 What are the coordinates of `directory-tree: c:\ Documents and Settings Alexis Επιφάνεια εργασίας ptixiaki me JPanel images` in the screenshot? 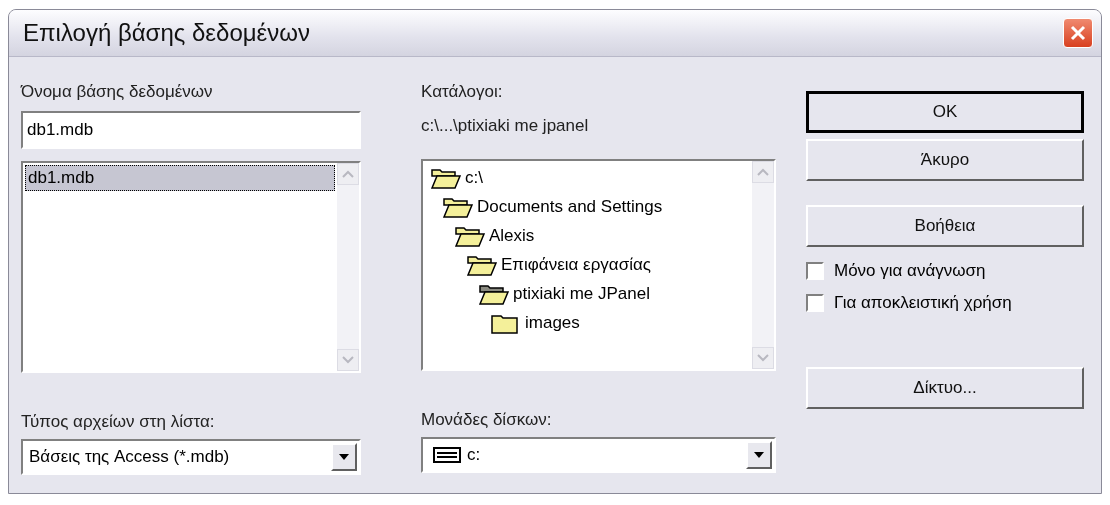 It's located at (598, 265).